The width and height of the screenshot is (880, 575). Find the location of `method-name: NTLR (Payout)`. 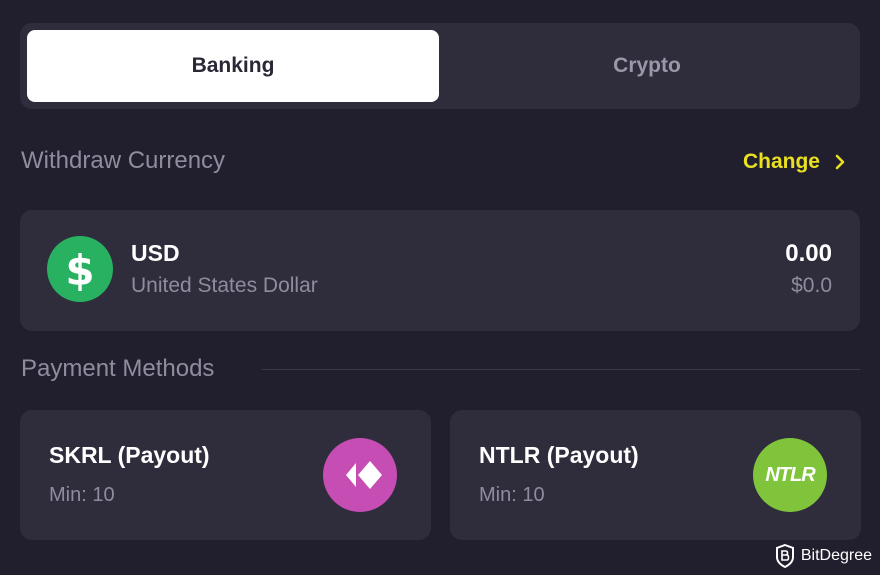

method-name: NTLR (Payout) is located at coordinates (559, 455).